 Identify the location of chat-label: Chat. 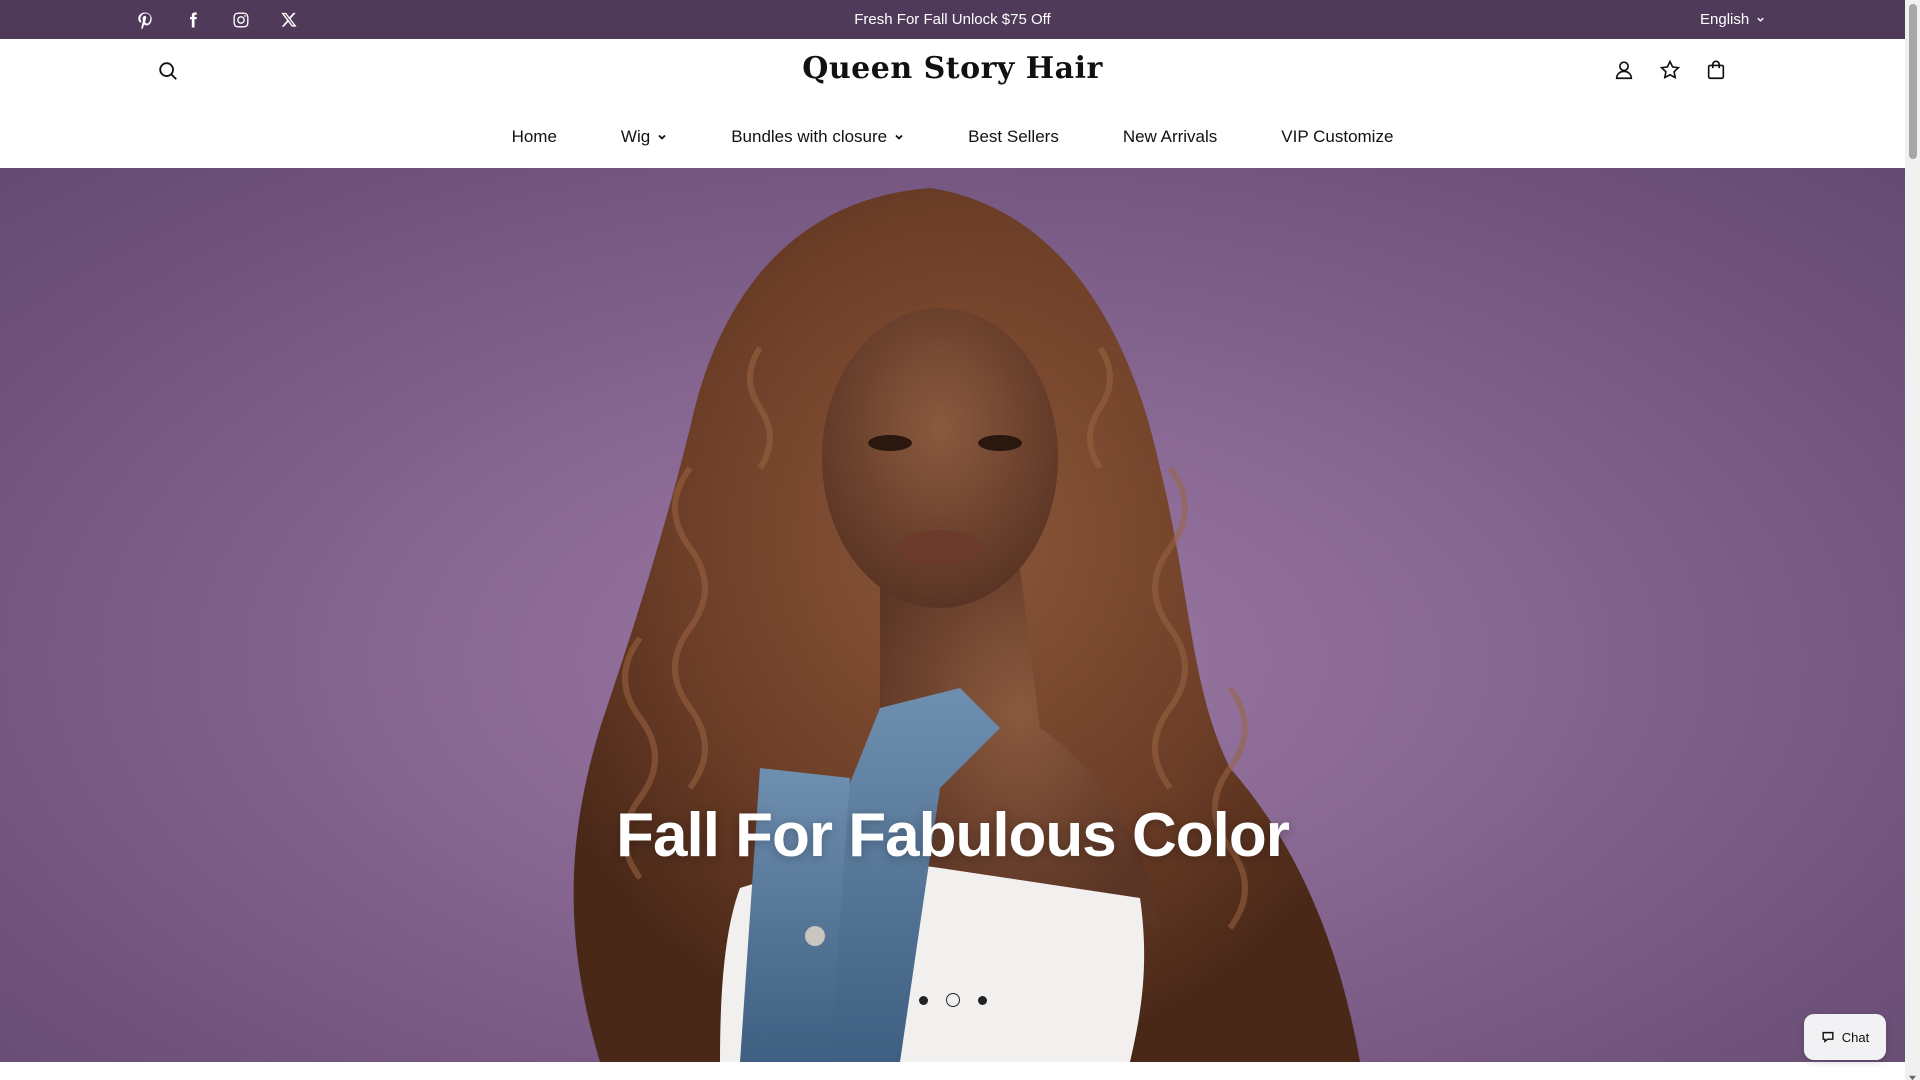
(1855, 1037).